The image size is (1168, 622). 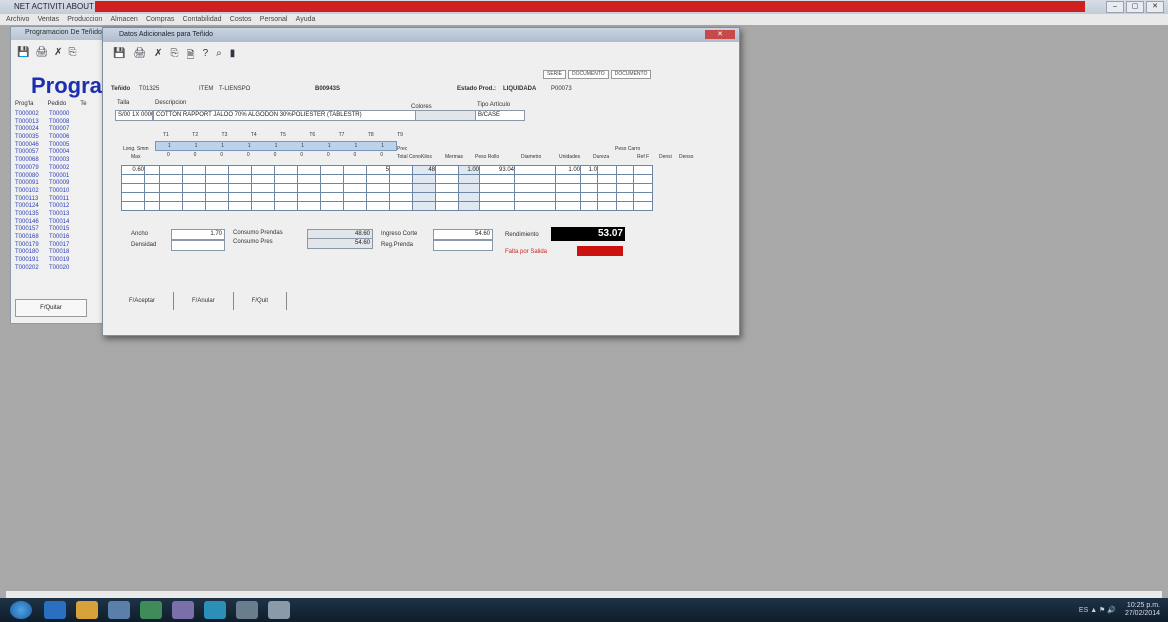 What do you see at coordinates (1115, 7) in the screenshot?
I see `minimize-button: –` at bounding box center [1115, 7].